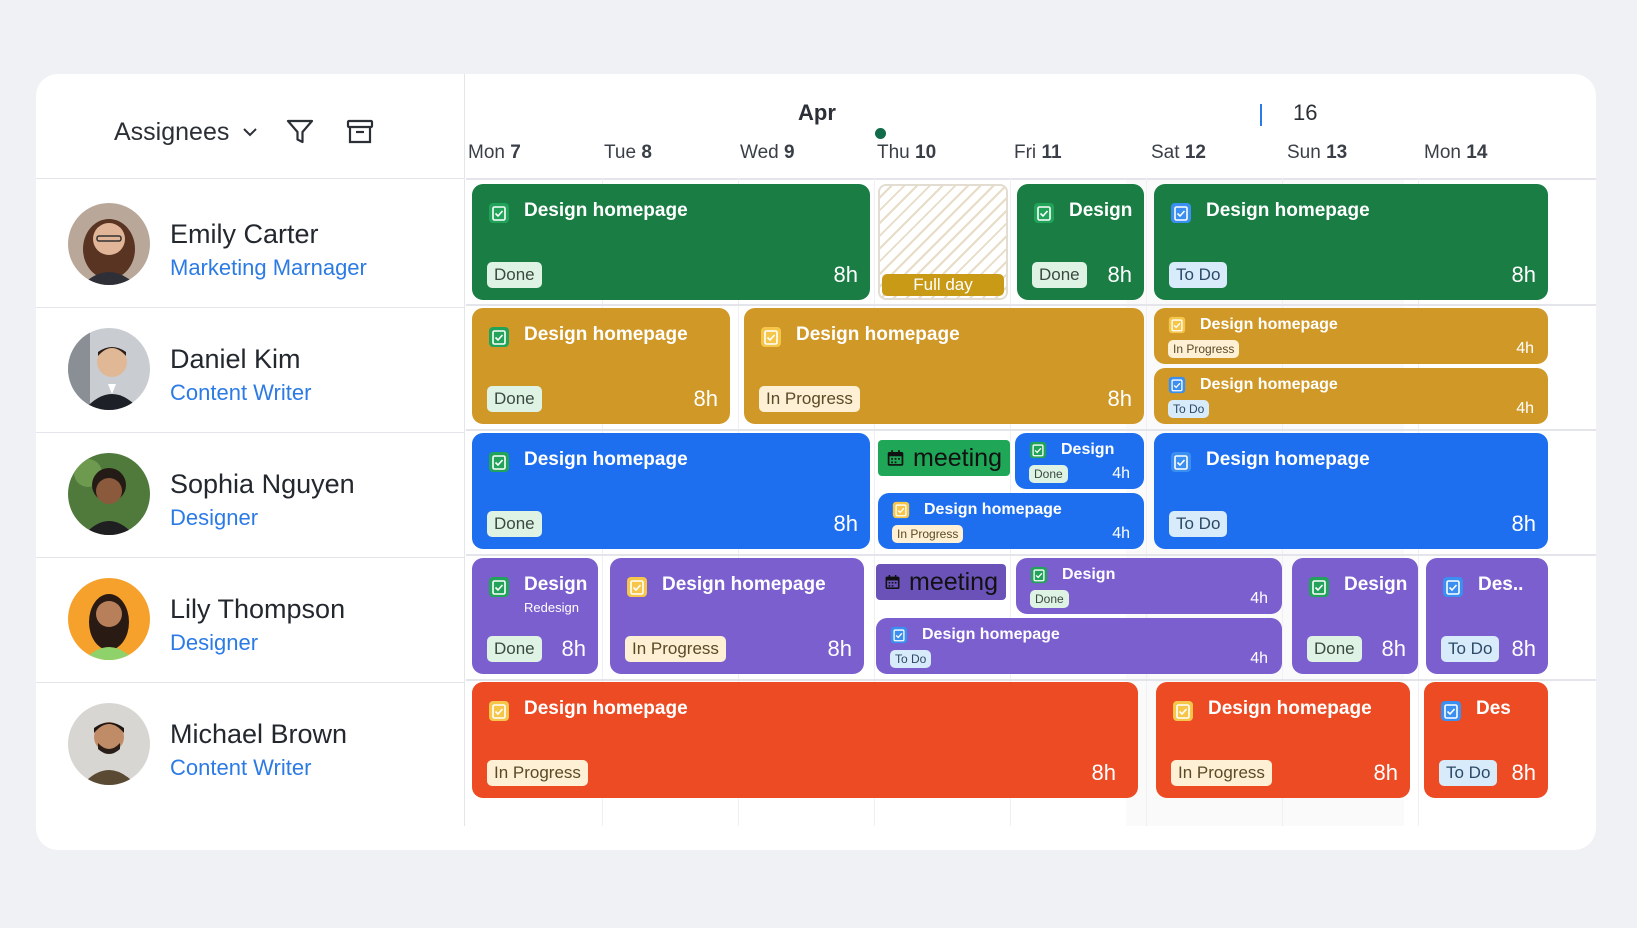 This screenshot has width=1637, height=928. Describe the element at coordinates (250, 368) in the screenshot. I see `assignee-row: Daniel Kim Content Writer` at that location.